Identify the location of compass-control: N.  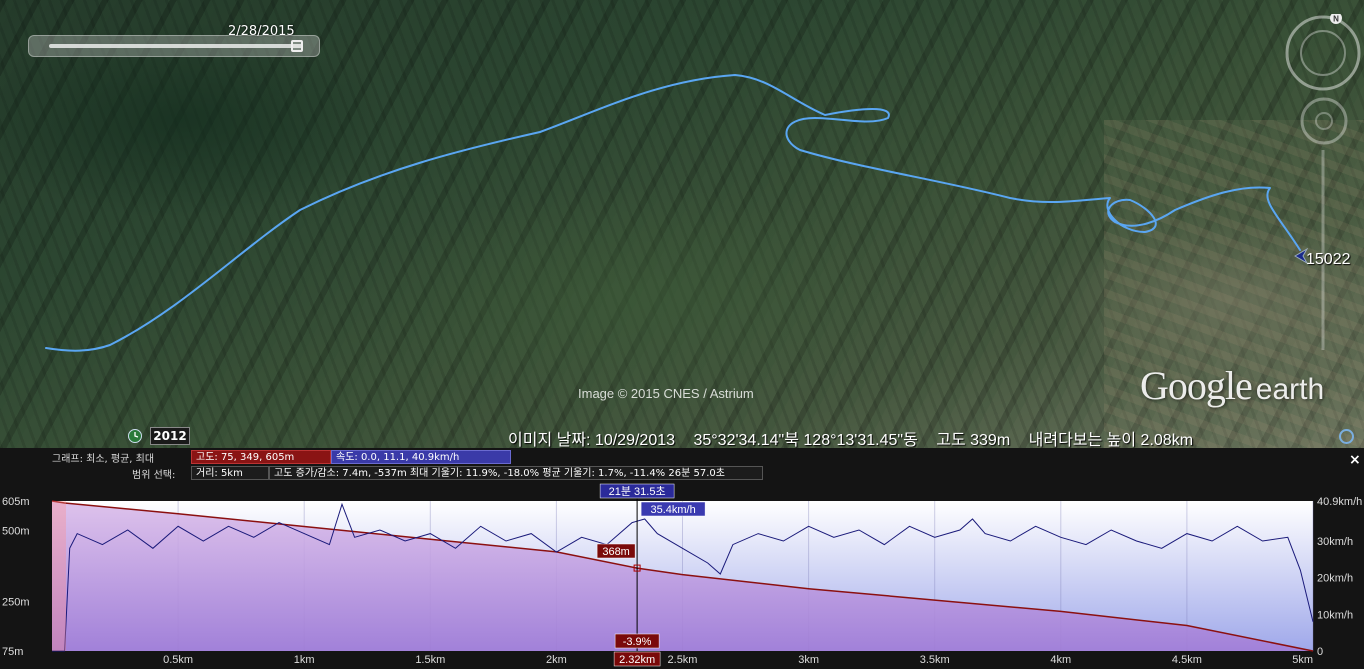
(1323, 53).